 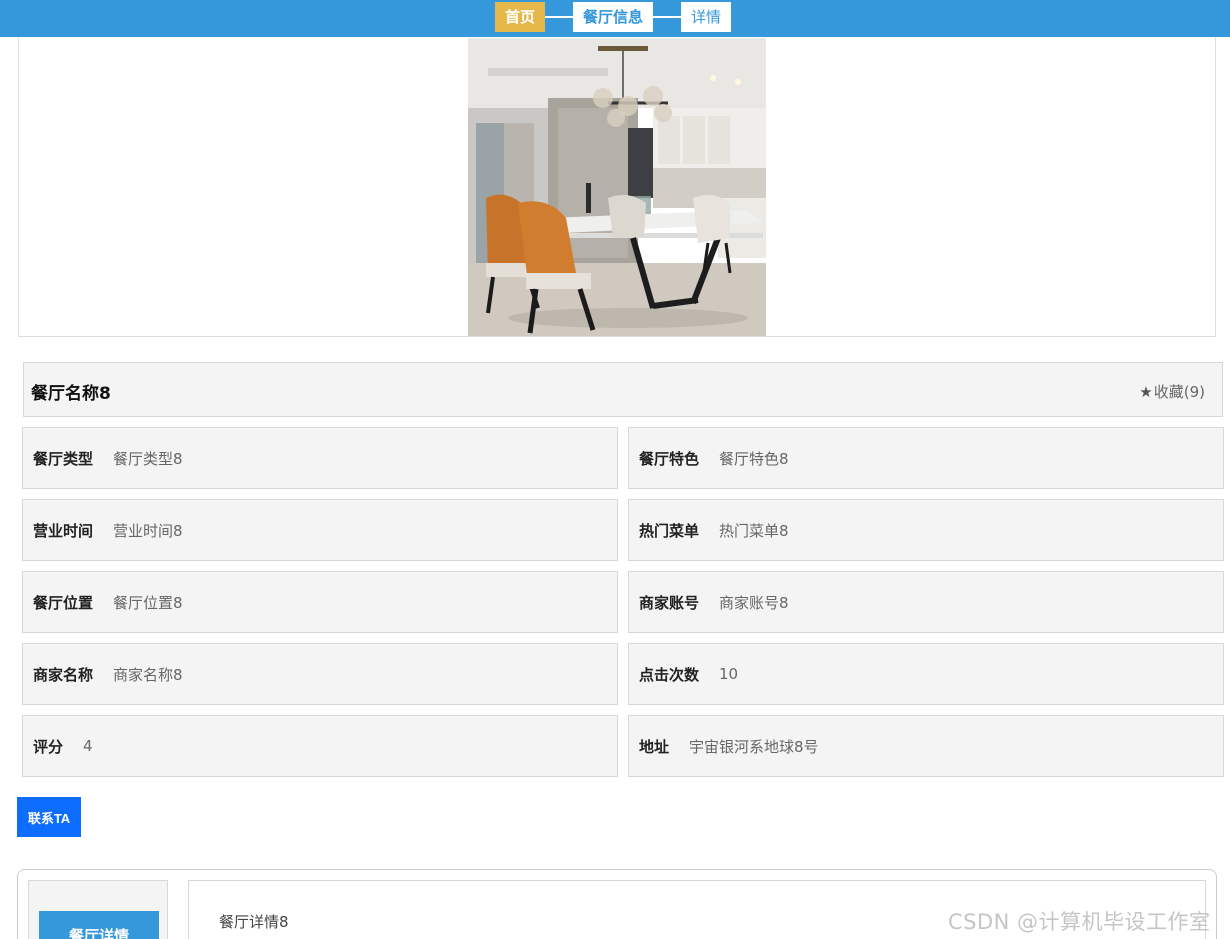 I want to click on info-value: 宇宙银河系地球8号, so click(x=754, y=746).